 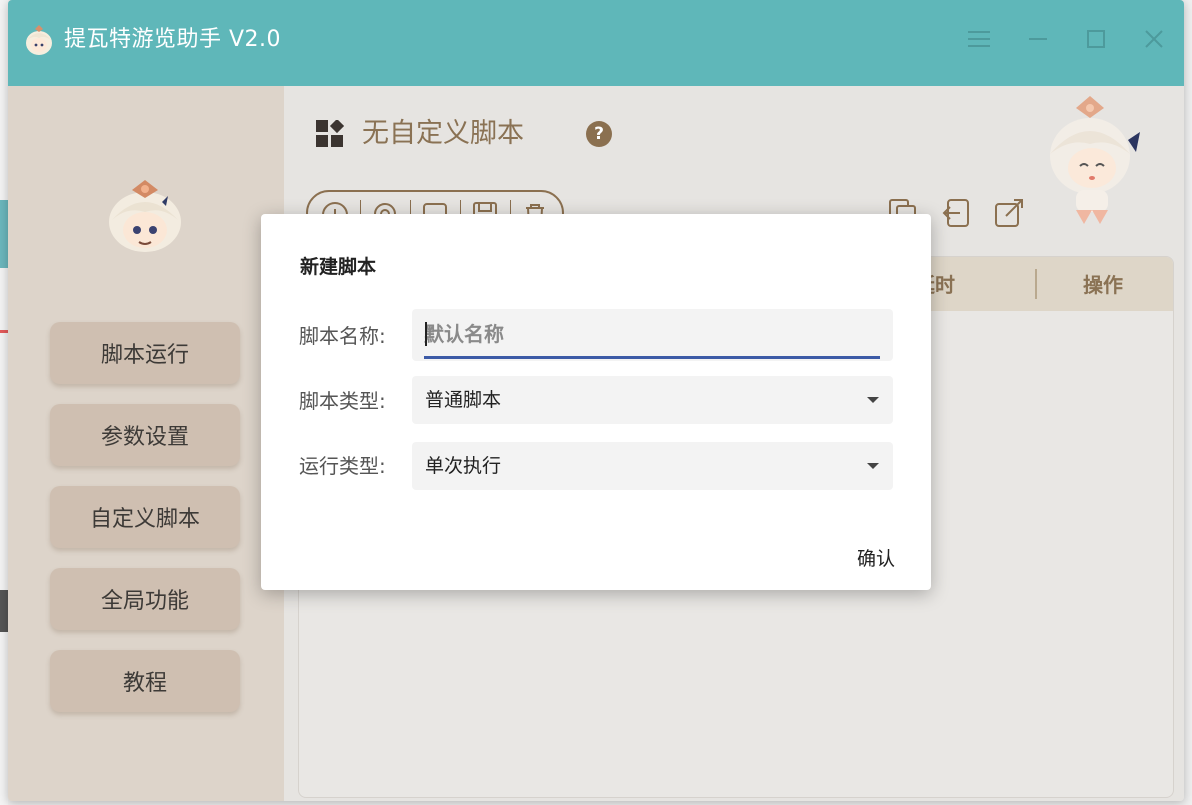 I want to click on script-name-label: 脚本名称:, so click(x=342, y=336).